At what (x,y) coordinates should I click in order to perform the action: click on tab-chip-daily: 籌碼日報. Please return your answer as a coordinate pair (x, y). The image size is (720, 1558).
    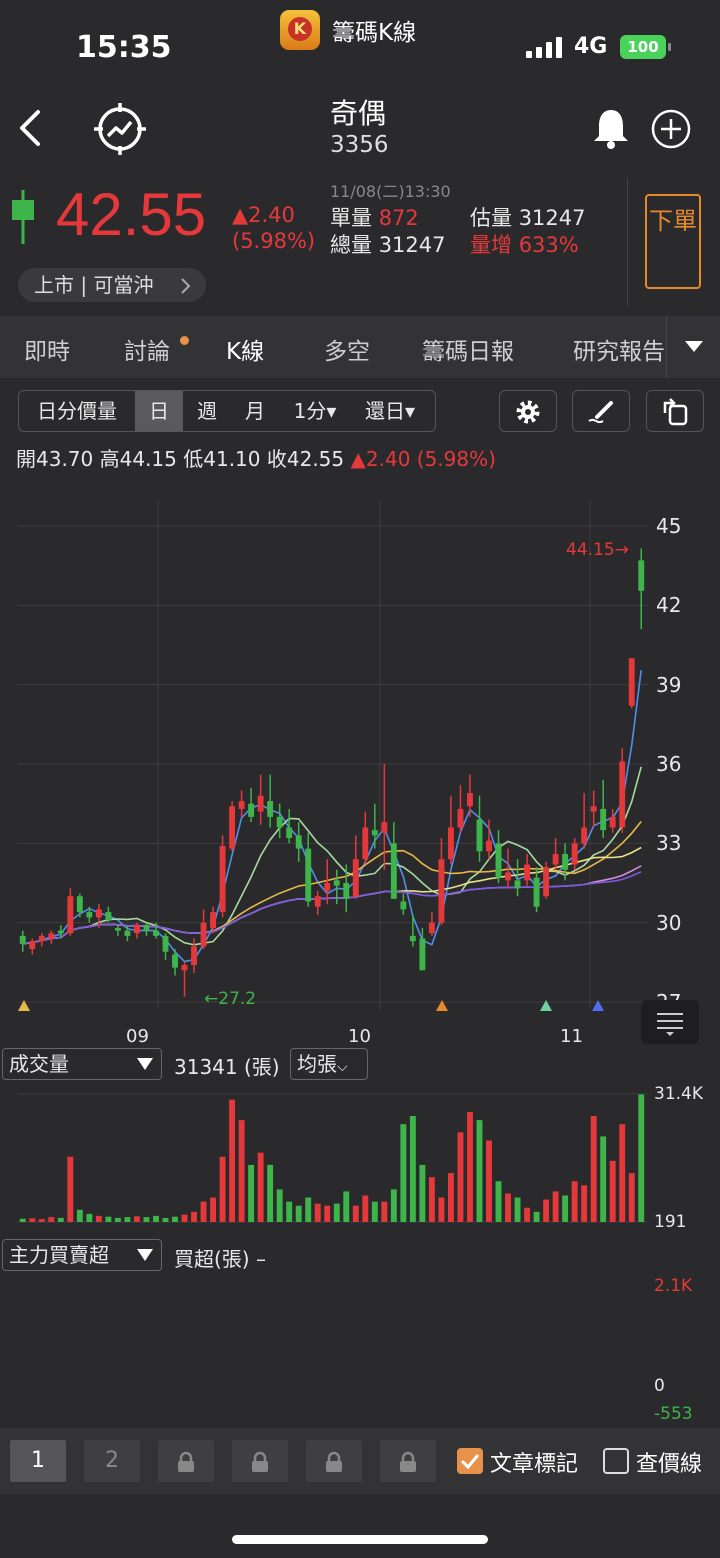
    Looking at the image, I should click on (468, 349).